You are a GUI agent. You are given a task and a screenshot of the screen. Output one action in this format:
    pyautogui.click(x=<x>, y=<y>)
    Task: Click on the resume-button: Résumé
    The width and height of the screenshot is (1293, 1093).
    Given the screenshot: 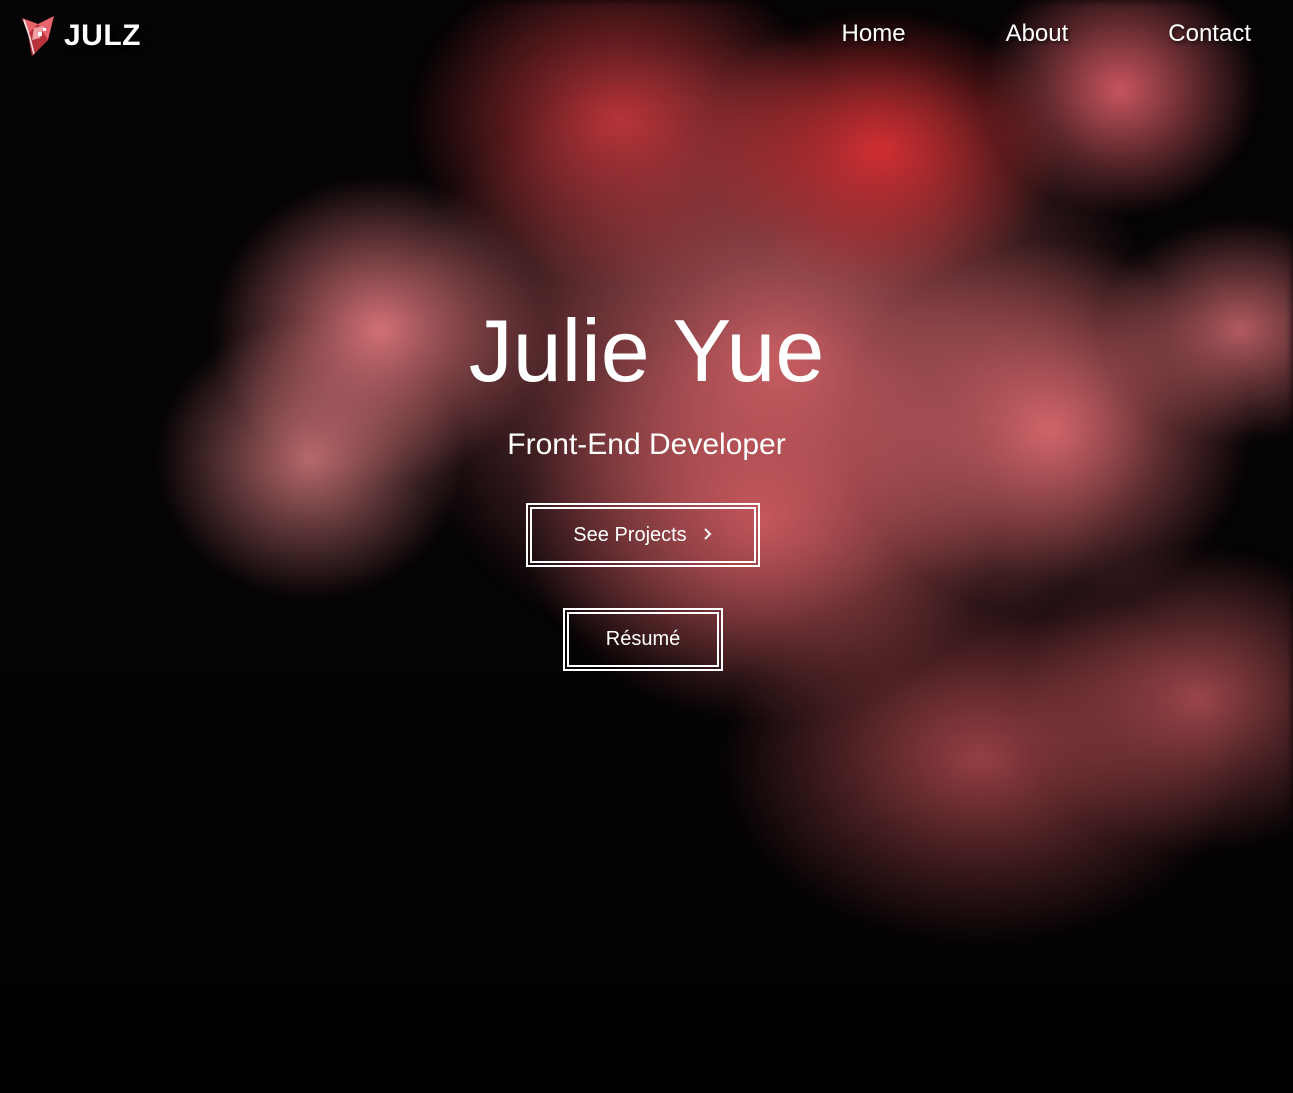 What is the action you would take?
    pyautogui.click(x=643, y=639)
    